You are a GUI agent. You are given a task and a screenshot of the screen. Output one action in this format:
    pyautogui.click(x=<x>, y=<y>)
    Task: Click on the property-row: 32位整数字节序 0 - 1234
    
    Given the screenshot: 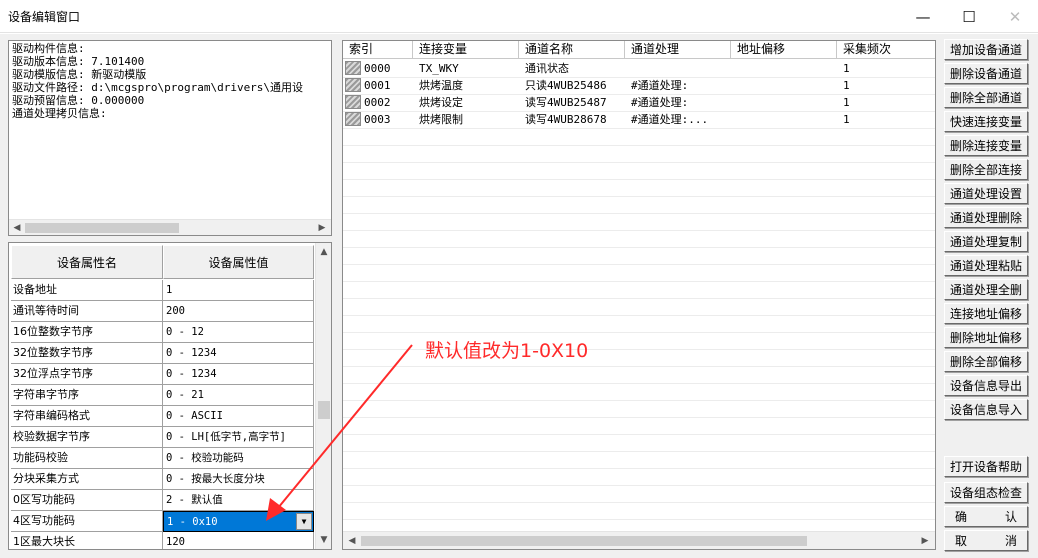 What is the action you would take?
    pyautogui.click(x=162, y=353)
    